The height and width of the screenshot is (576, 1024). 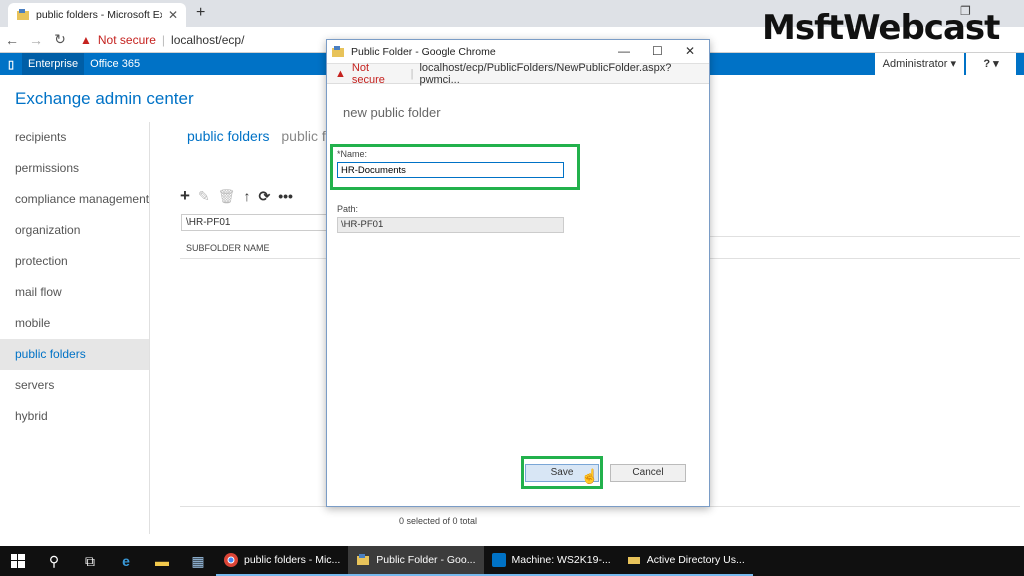 What do you see at coordinates (450, 170) in the screenshot?
I see `name-field` at bounding box center [450, 170].